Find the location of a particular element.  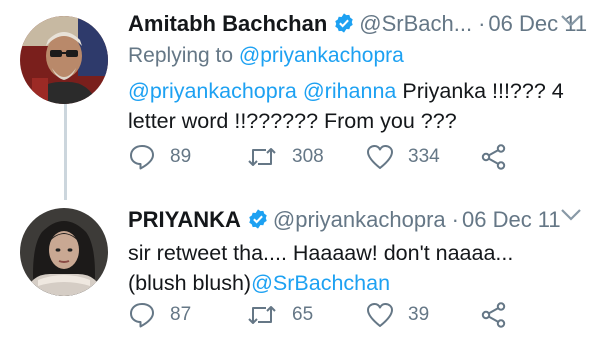

like-count: 334 is located at coordinates (424, 156).